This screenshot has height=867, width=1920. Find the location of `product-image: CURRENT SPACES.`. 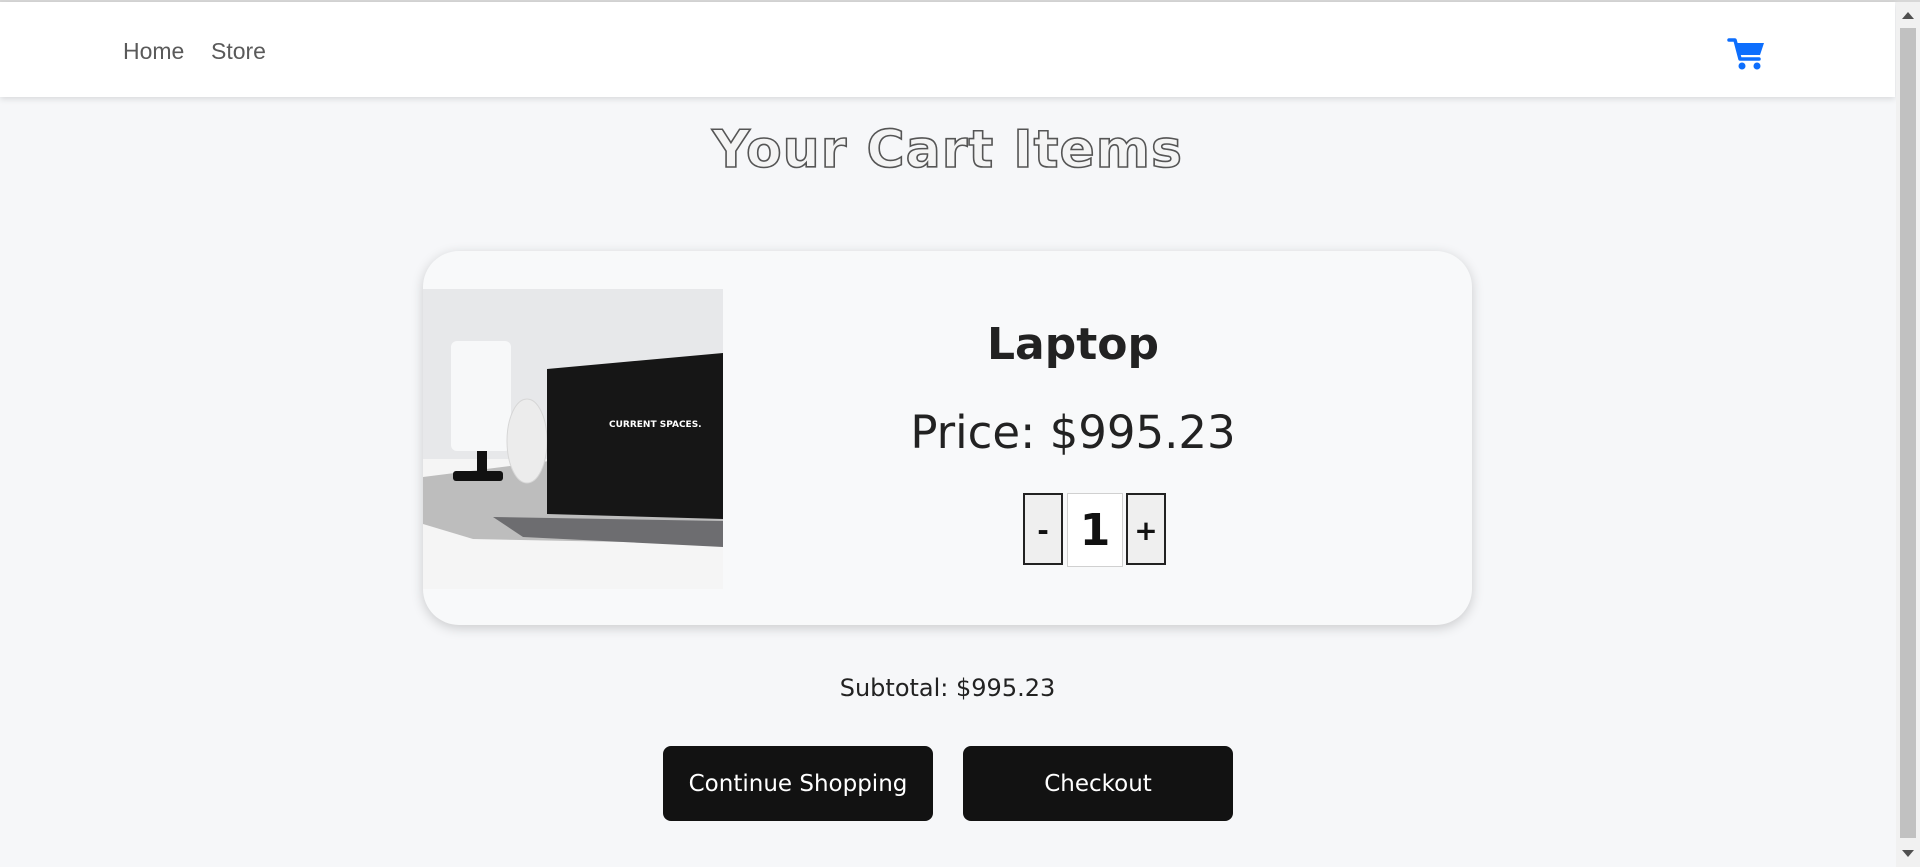

product-image: CURRENT SPACES. is located at coordinates (573, 439).